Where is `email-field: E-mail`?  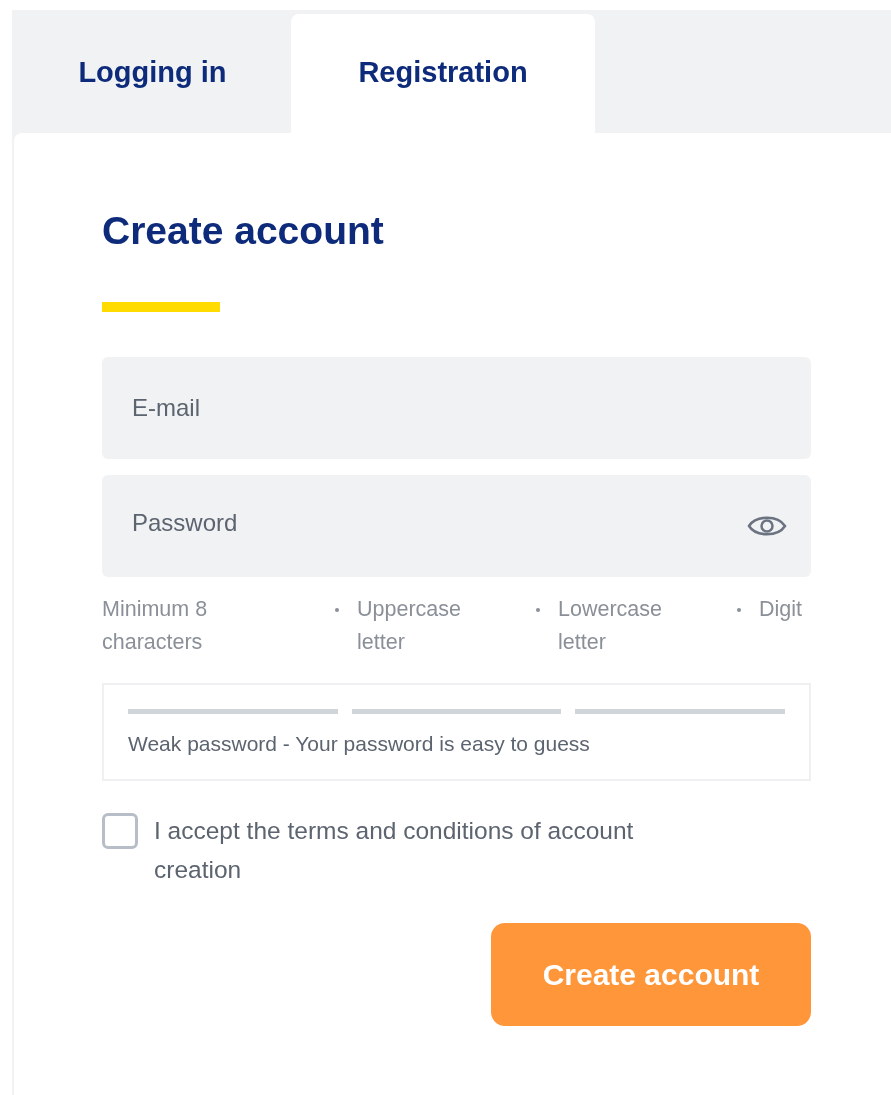 email-field: E-mail is located at coordinates (456, 408).